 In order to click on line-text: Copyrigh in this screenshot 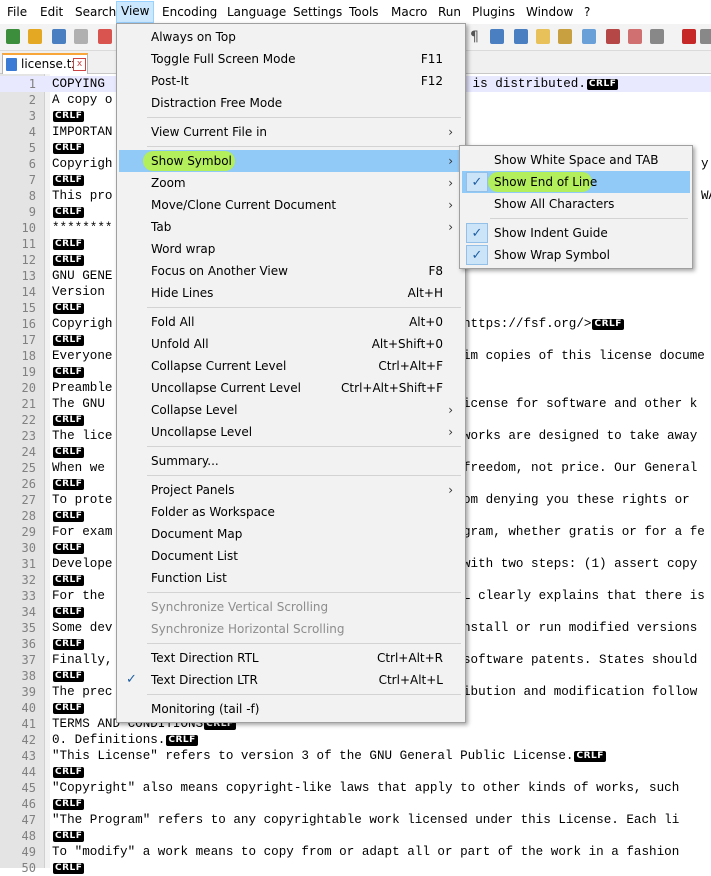, I will do `click(82, 164)`.